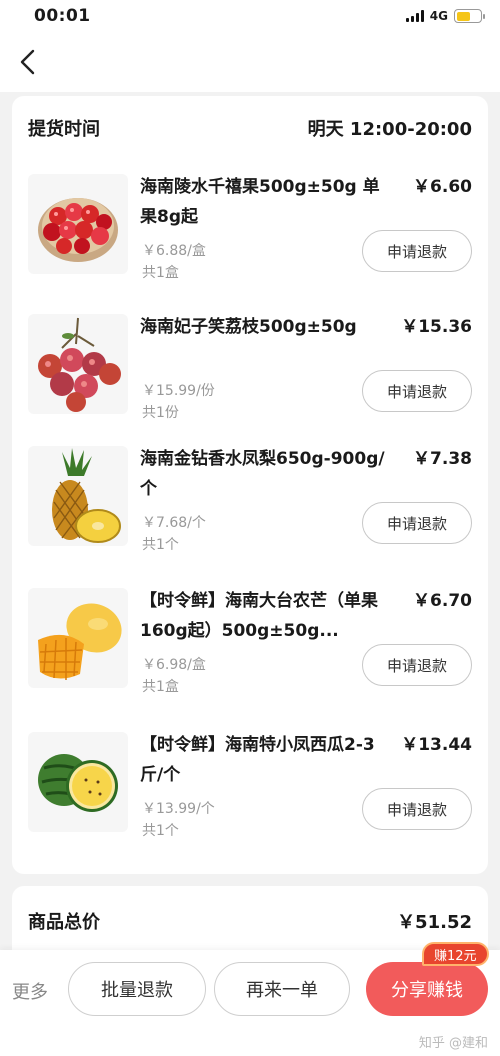 This screenshot has height=1056, width=500. What do you see at coordinates (442, 187) in the screenshot?
I see `product-price: ￥6.60` at bounding box center [442, 187].